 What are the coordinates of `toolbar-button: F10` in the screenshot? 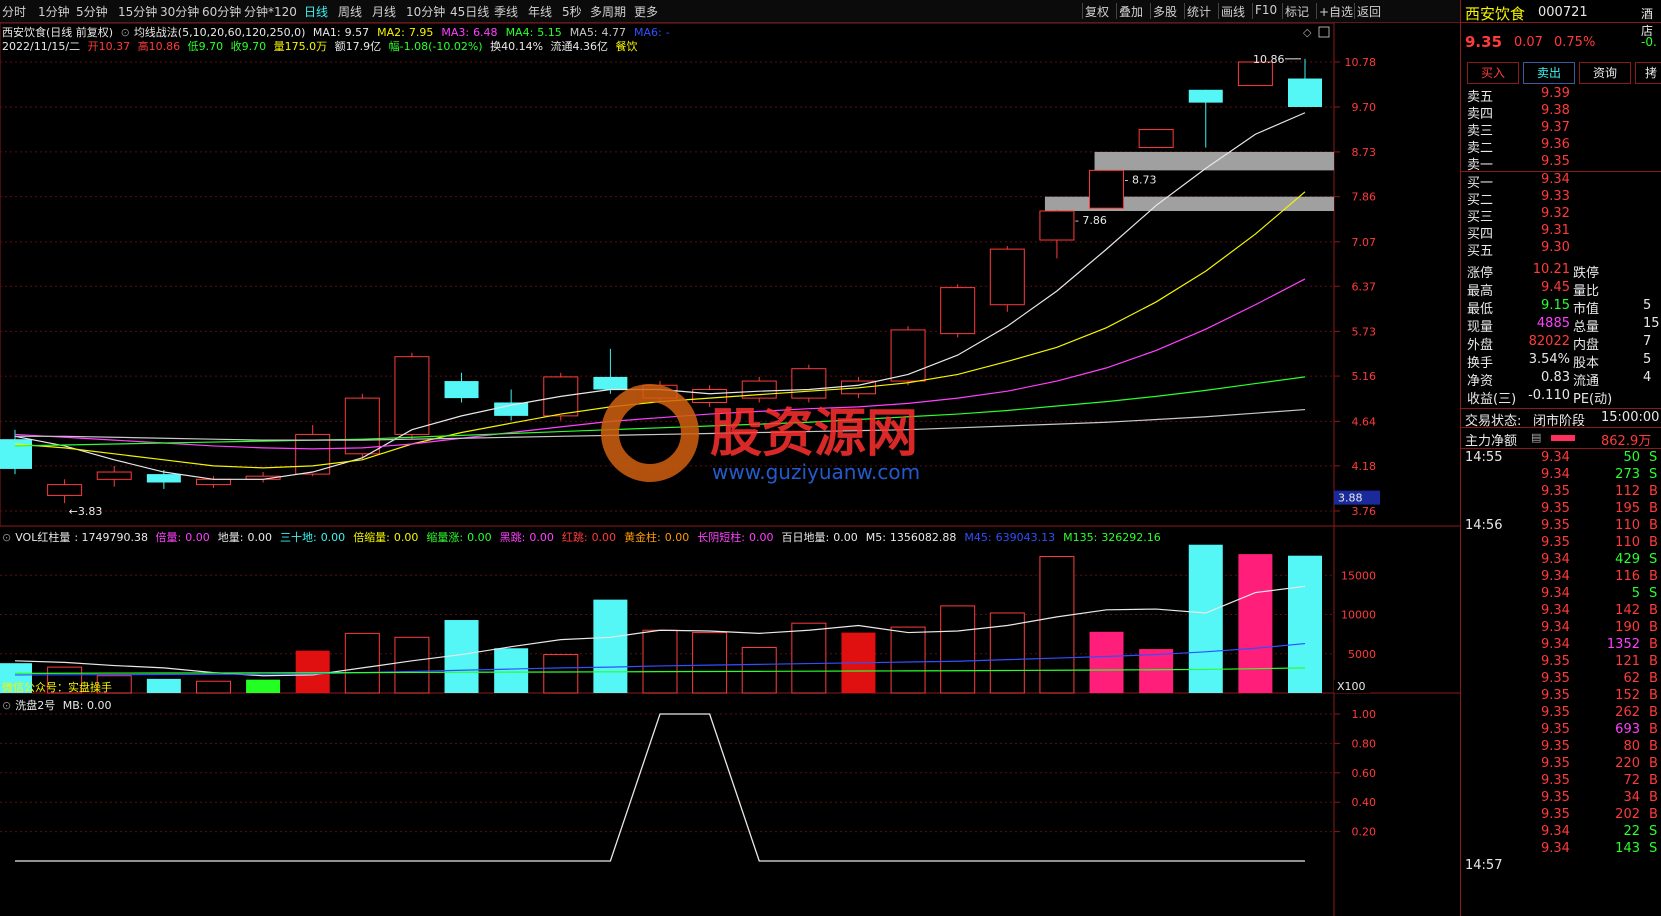 It's located at (1266, 10).